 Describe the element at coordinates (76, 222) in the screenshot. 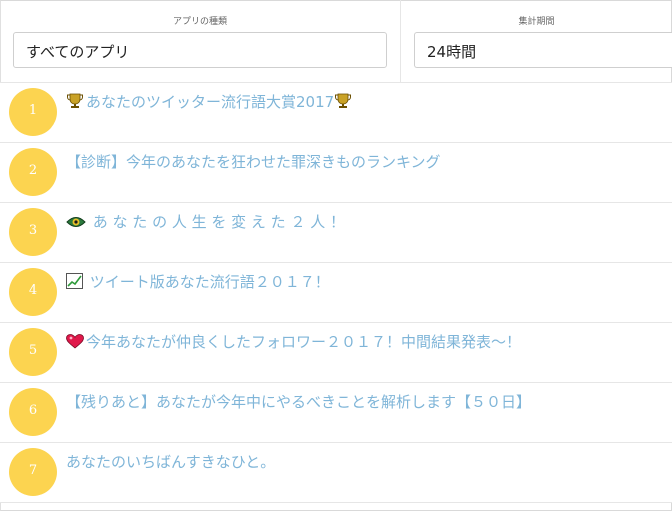

I see `eye-icon` at that location.